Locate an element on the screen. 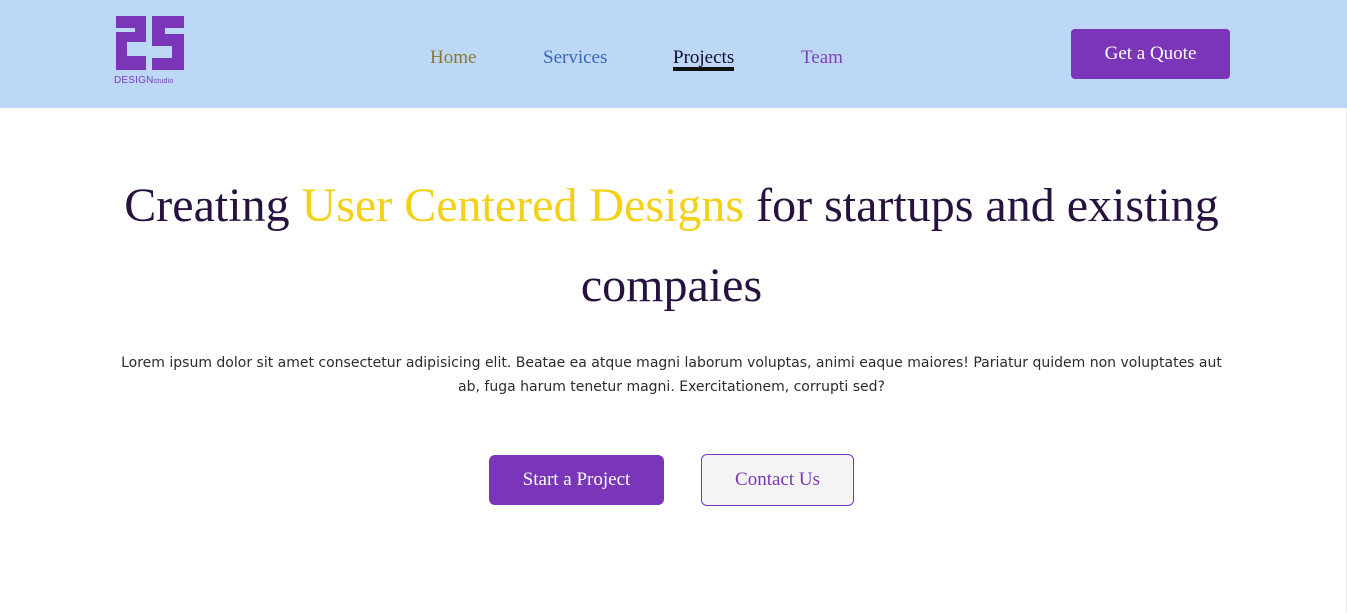 This screenshot has height=613, width=1347. brand-logo: DESIGNstudio is located at coordinates (152, 51).